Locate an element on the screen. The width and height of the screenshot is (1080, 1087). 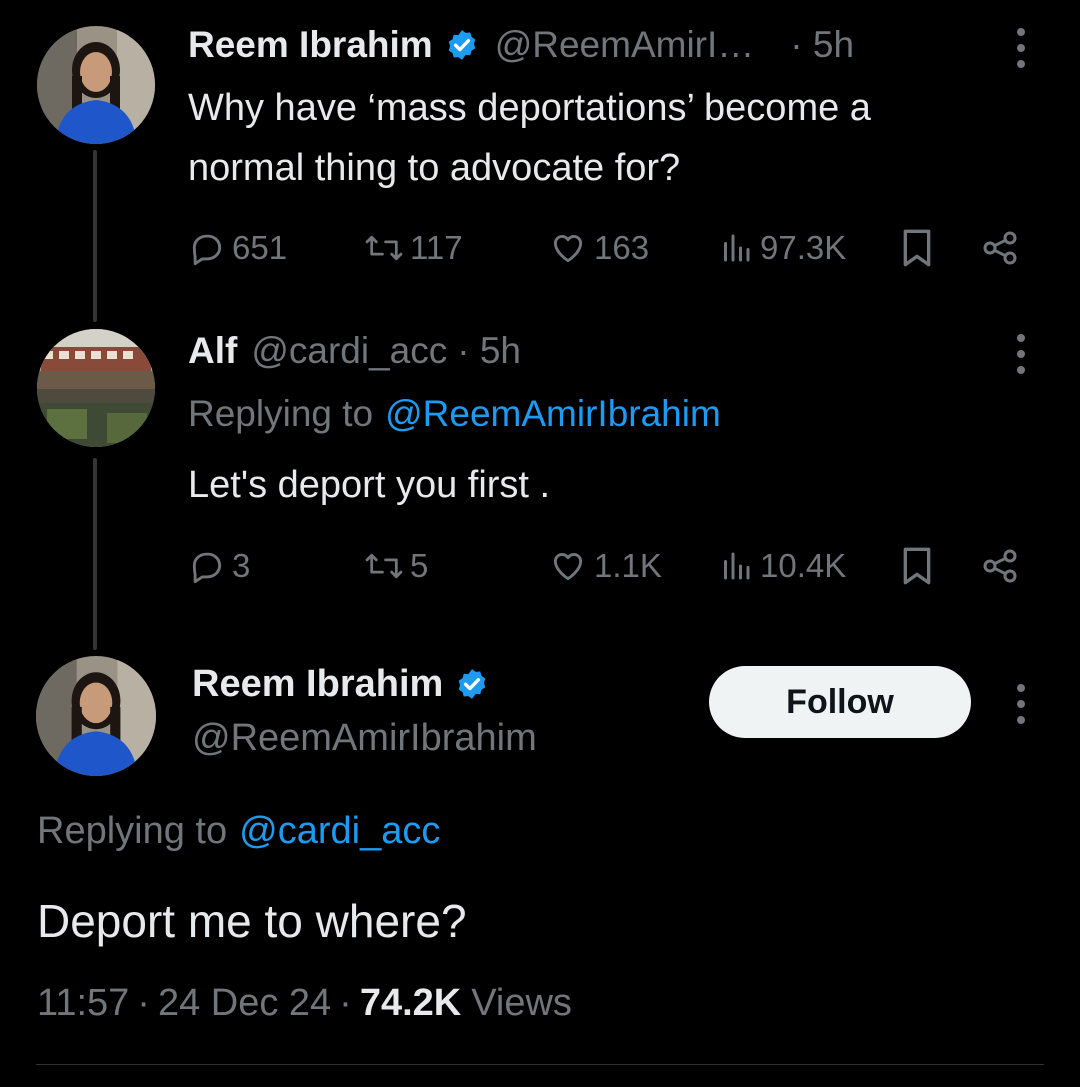
tweet-text: Deport me to where? is located at coordinates (252, 921).